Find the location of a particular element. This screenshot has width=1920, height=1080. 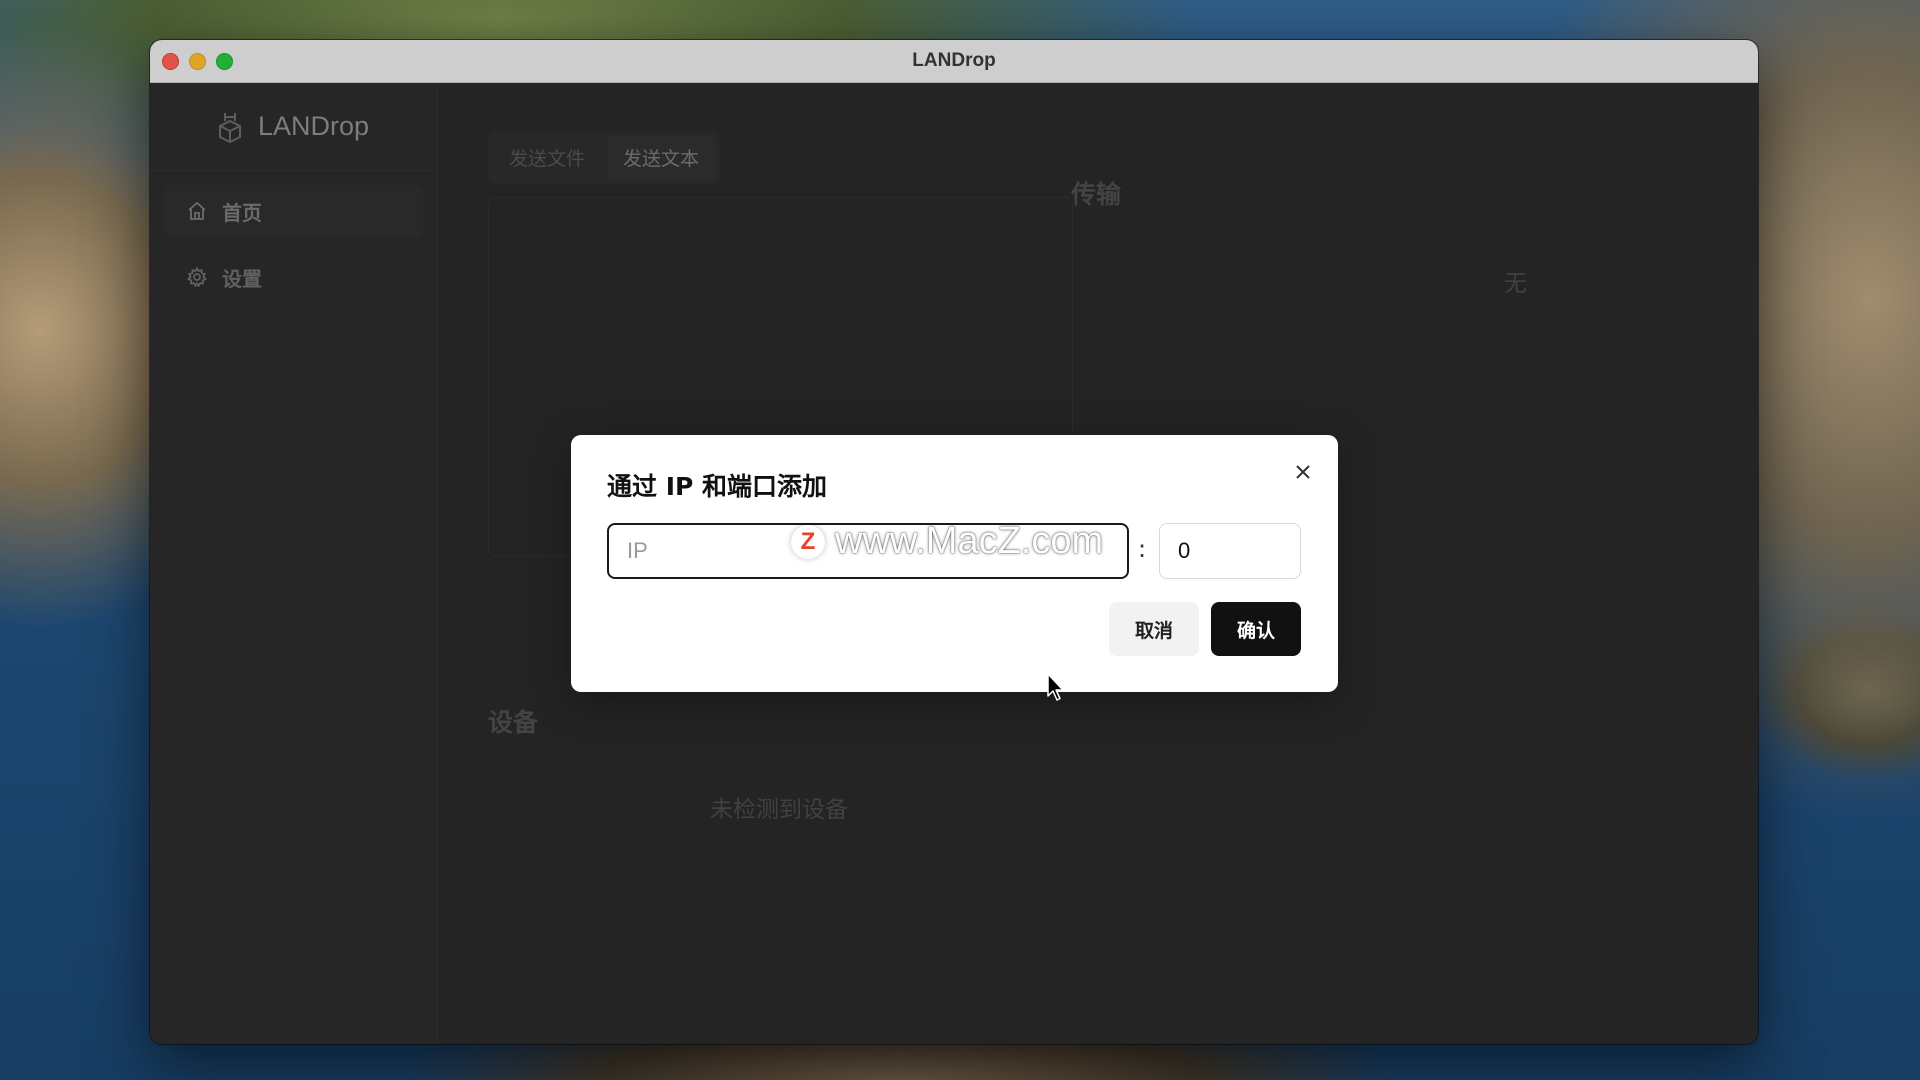

cancel-button: 取消 is located at coordinates (1154, 629).